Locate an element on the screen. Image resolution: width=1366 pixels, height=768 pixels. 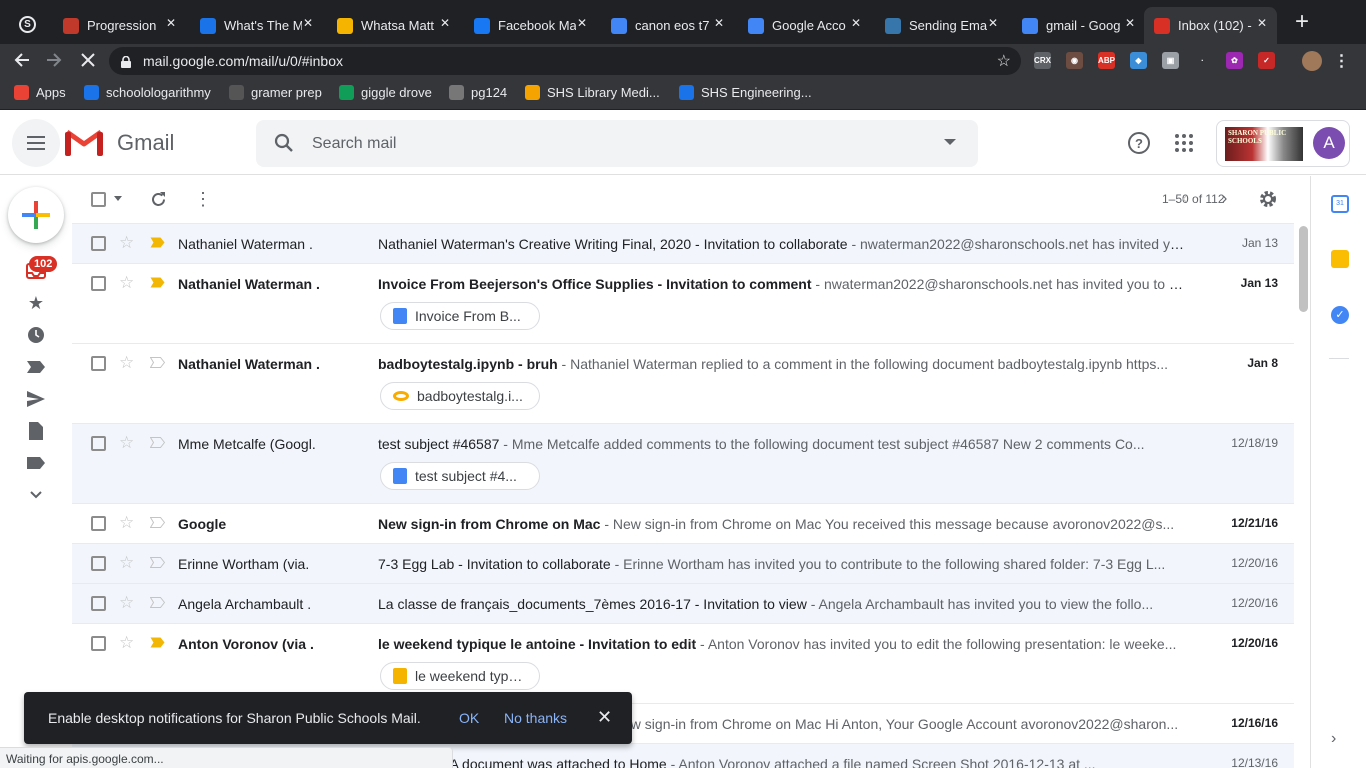
account-switcher: SHARON PUBLIC SCHOOLS A is located at coordinates (1283, 143).